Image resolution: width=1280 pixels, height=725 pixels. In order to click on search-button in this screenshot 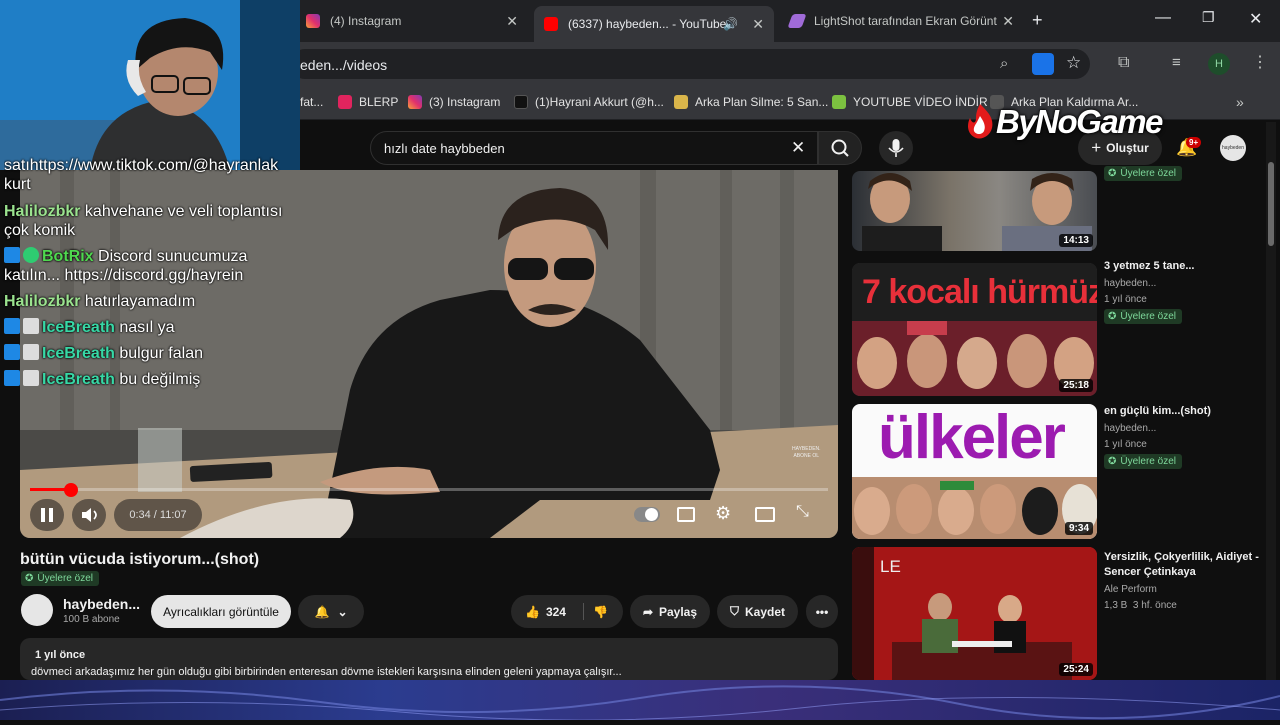, I will do `click(840, 148)`.